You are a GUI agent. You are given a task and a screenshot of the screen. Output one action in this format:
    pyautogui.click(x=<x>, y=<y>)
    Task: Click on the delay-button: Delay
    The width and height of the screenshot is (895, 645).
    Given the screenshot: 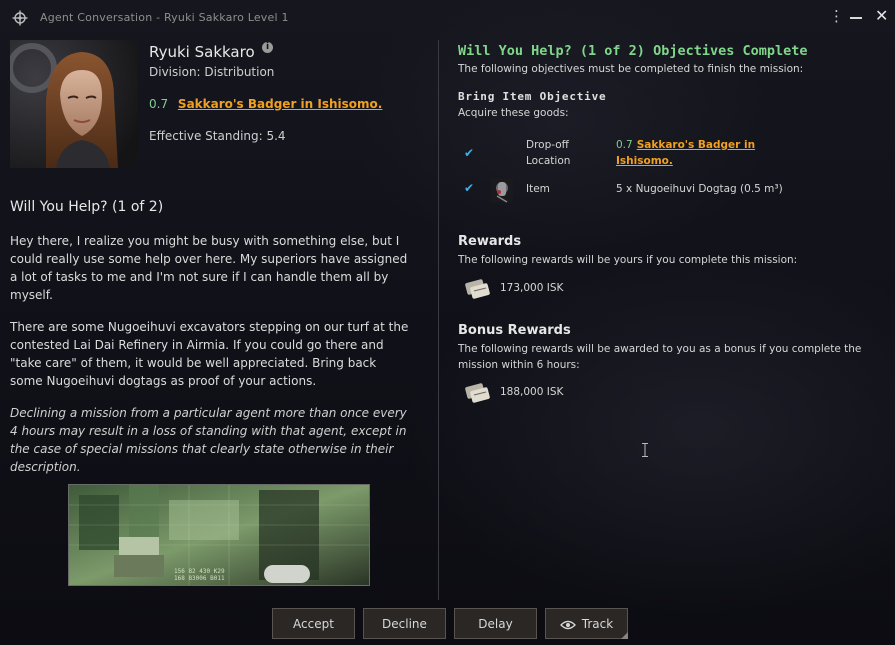 What is the action you would take?
    pyautogui.click(x=495, y=623)
    